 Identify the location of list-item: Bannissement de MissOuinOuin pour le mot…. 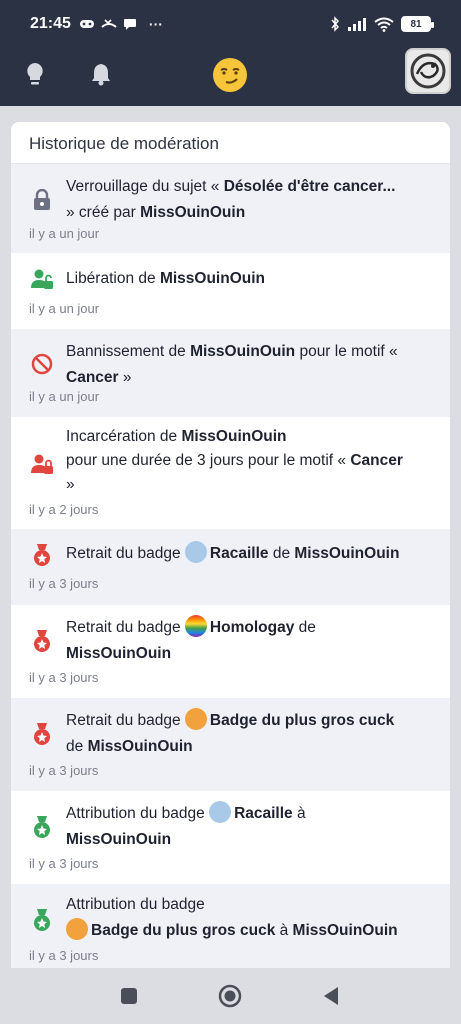
(230, 373).